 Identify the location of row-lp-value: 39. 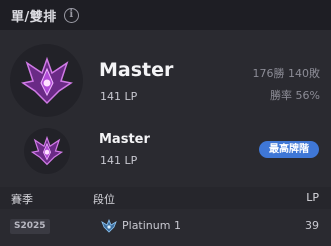
(312, 225).